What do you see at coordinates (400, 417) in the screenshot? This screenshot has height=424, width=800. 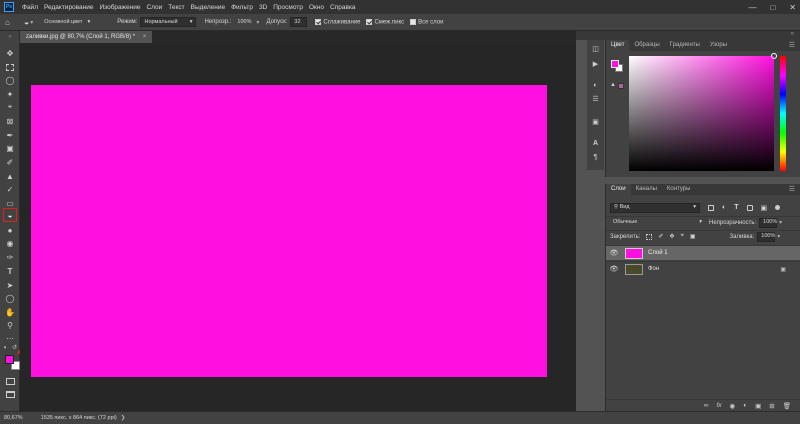 I see `status-bar: 80,67% 1535 пикс. x 864 пикс. (72 ppi) ❯` at bounding box center [400, 417].